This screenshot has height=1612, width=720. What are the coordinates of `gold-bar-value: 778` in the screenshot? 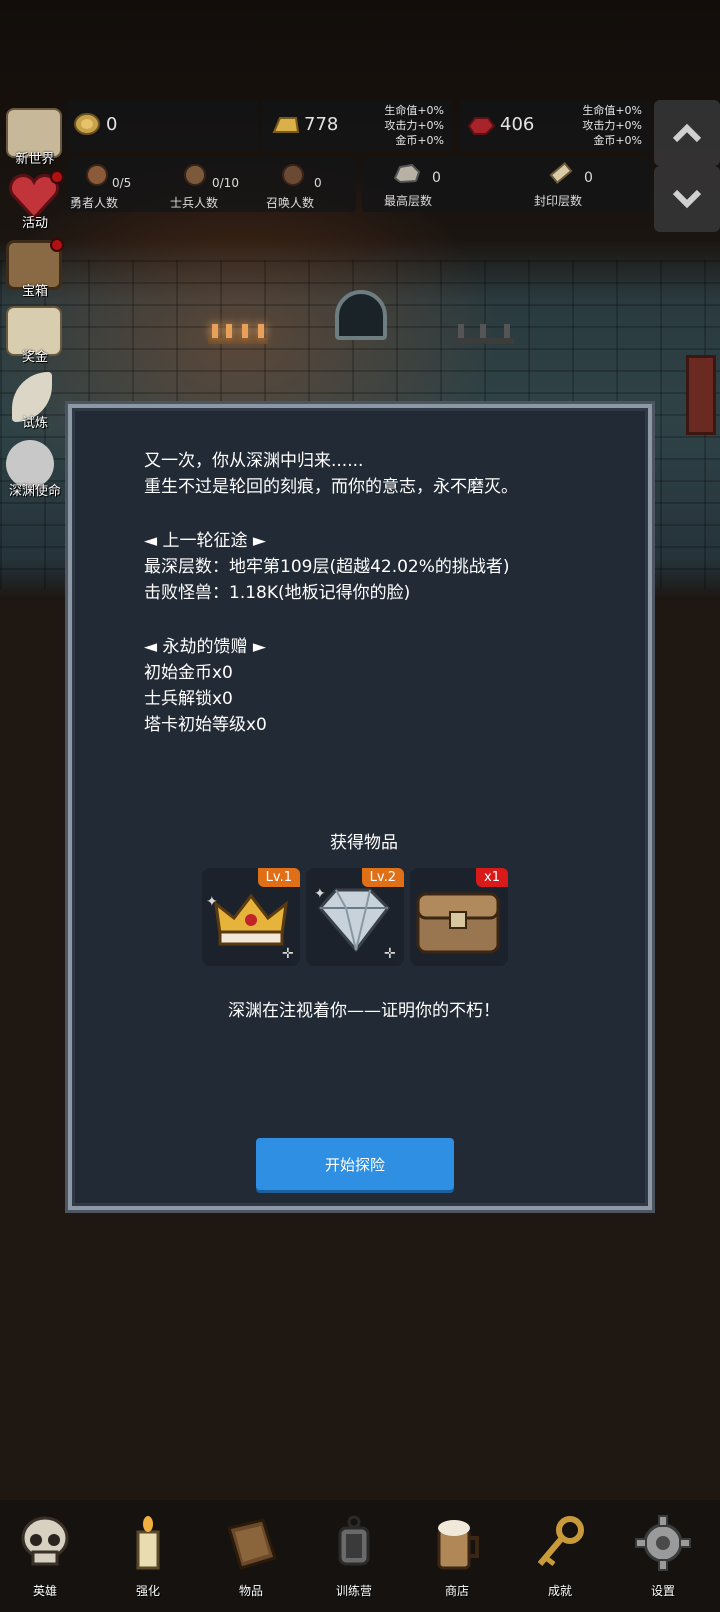 It's located at (321, 124).